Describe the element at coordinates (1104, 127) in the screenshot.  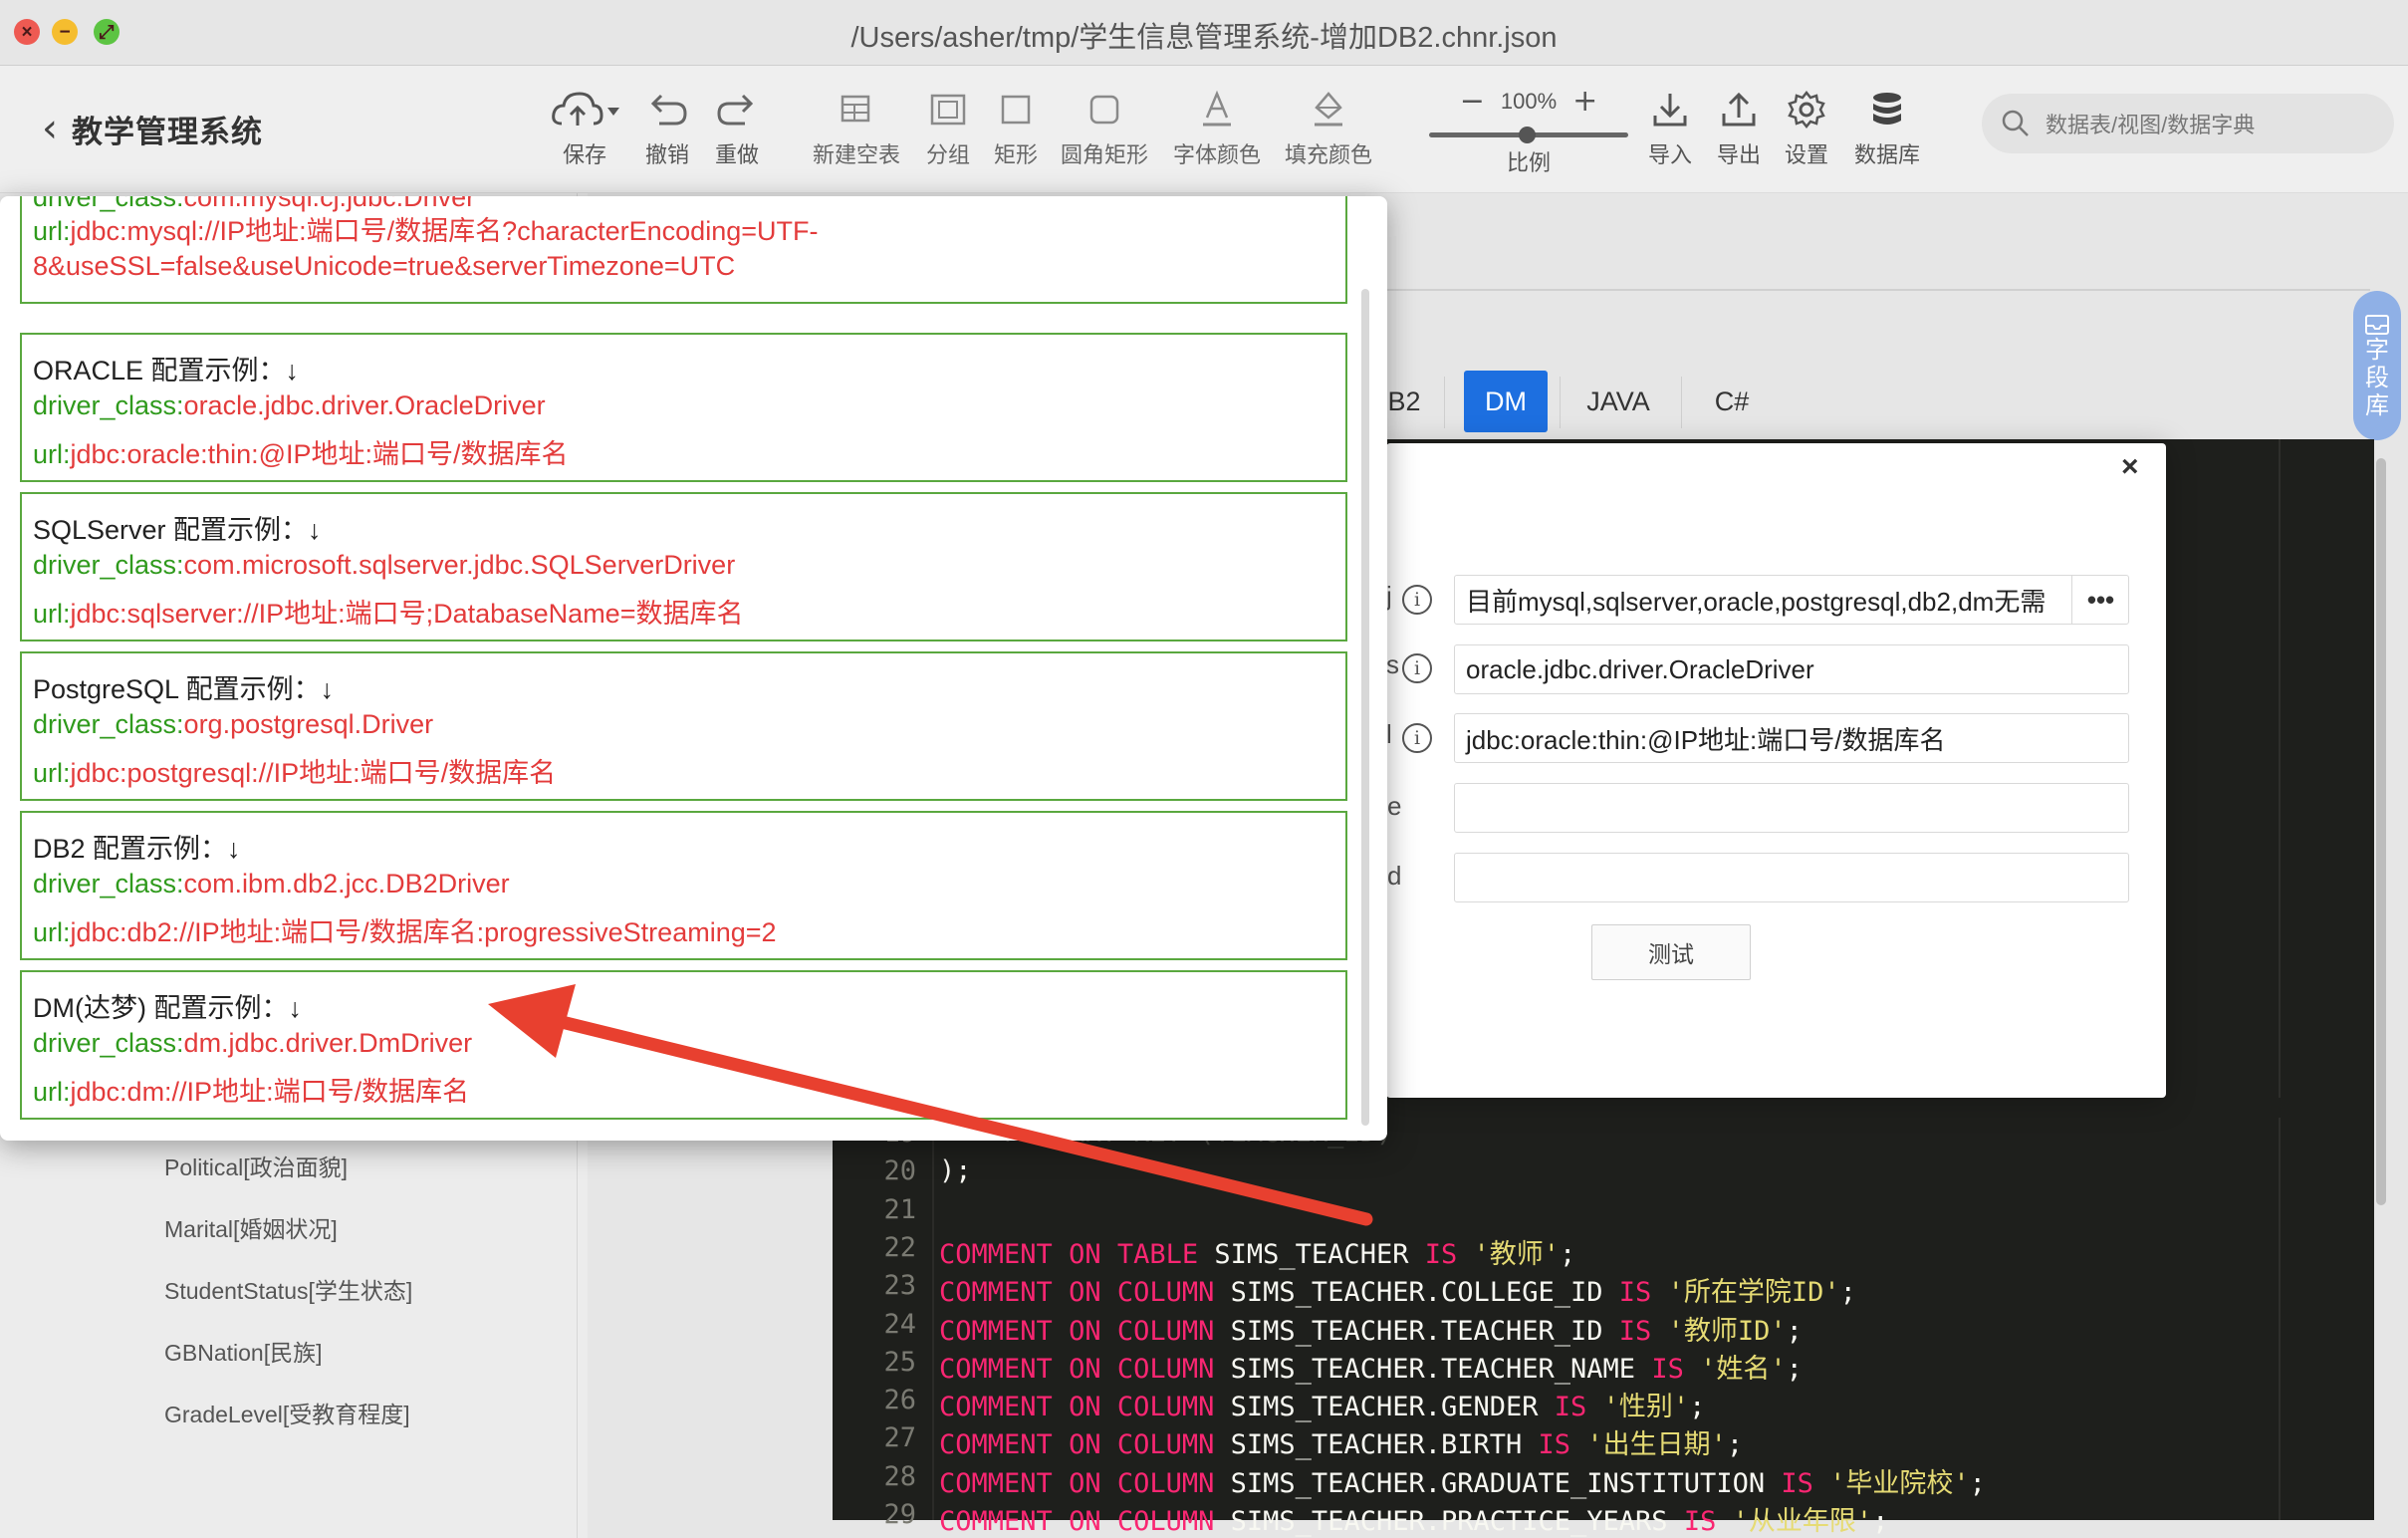
I see `rounded-rectangle-button: 圆角矩形` at that location.